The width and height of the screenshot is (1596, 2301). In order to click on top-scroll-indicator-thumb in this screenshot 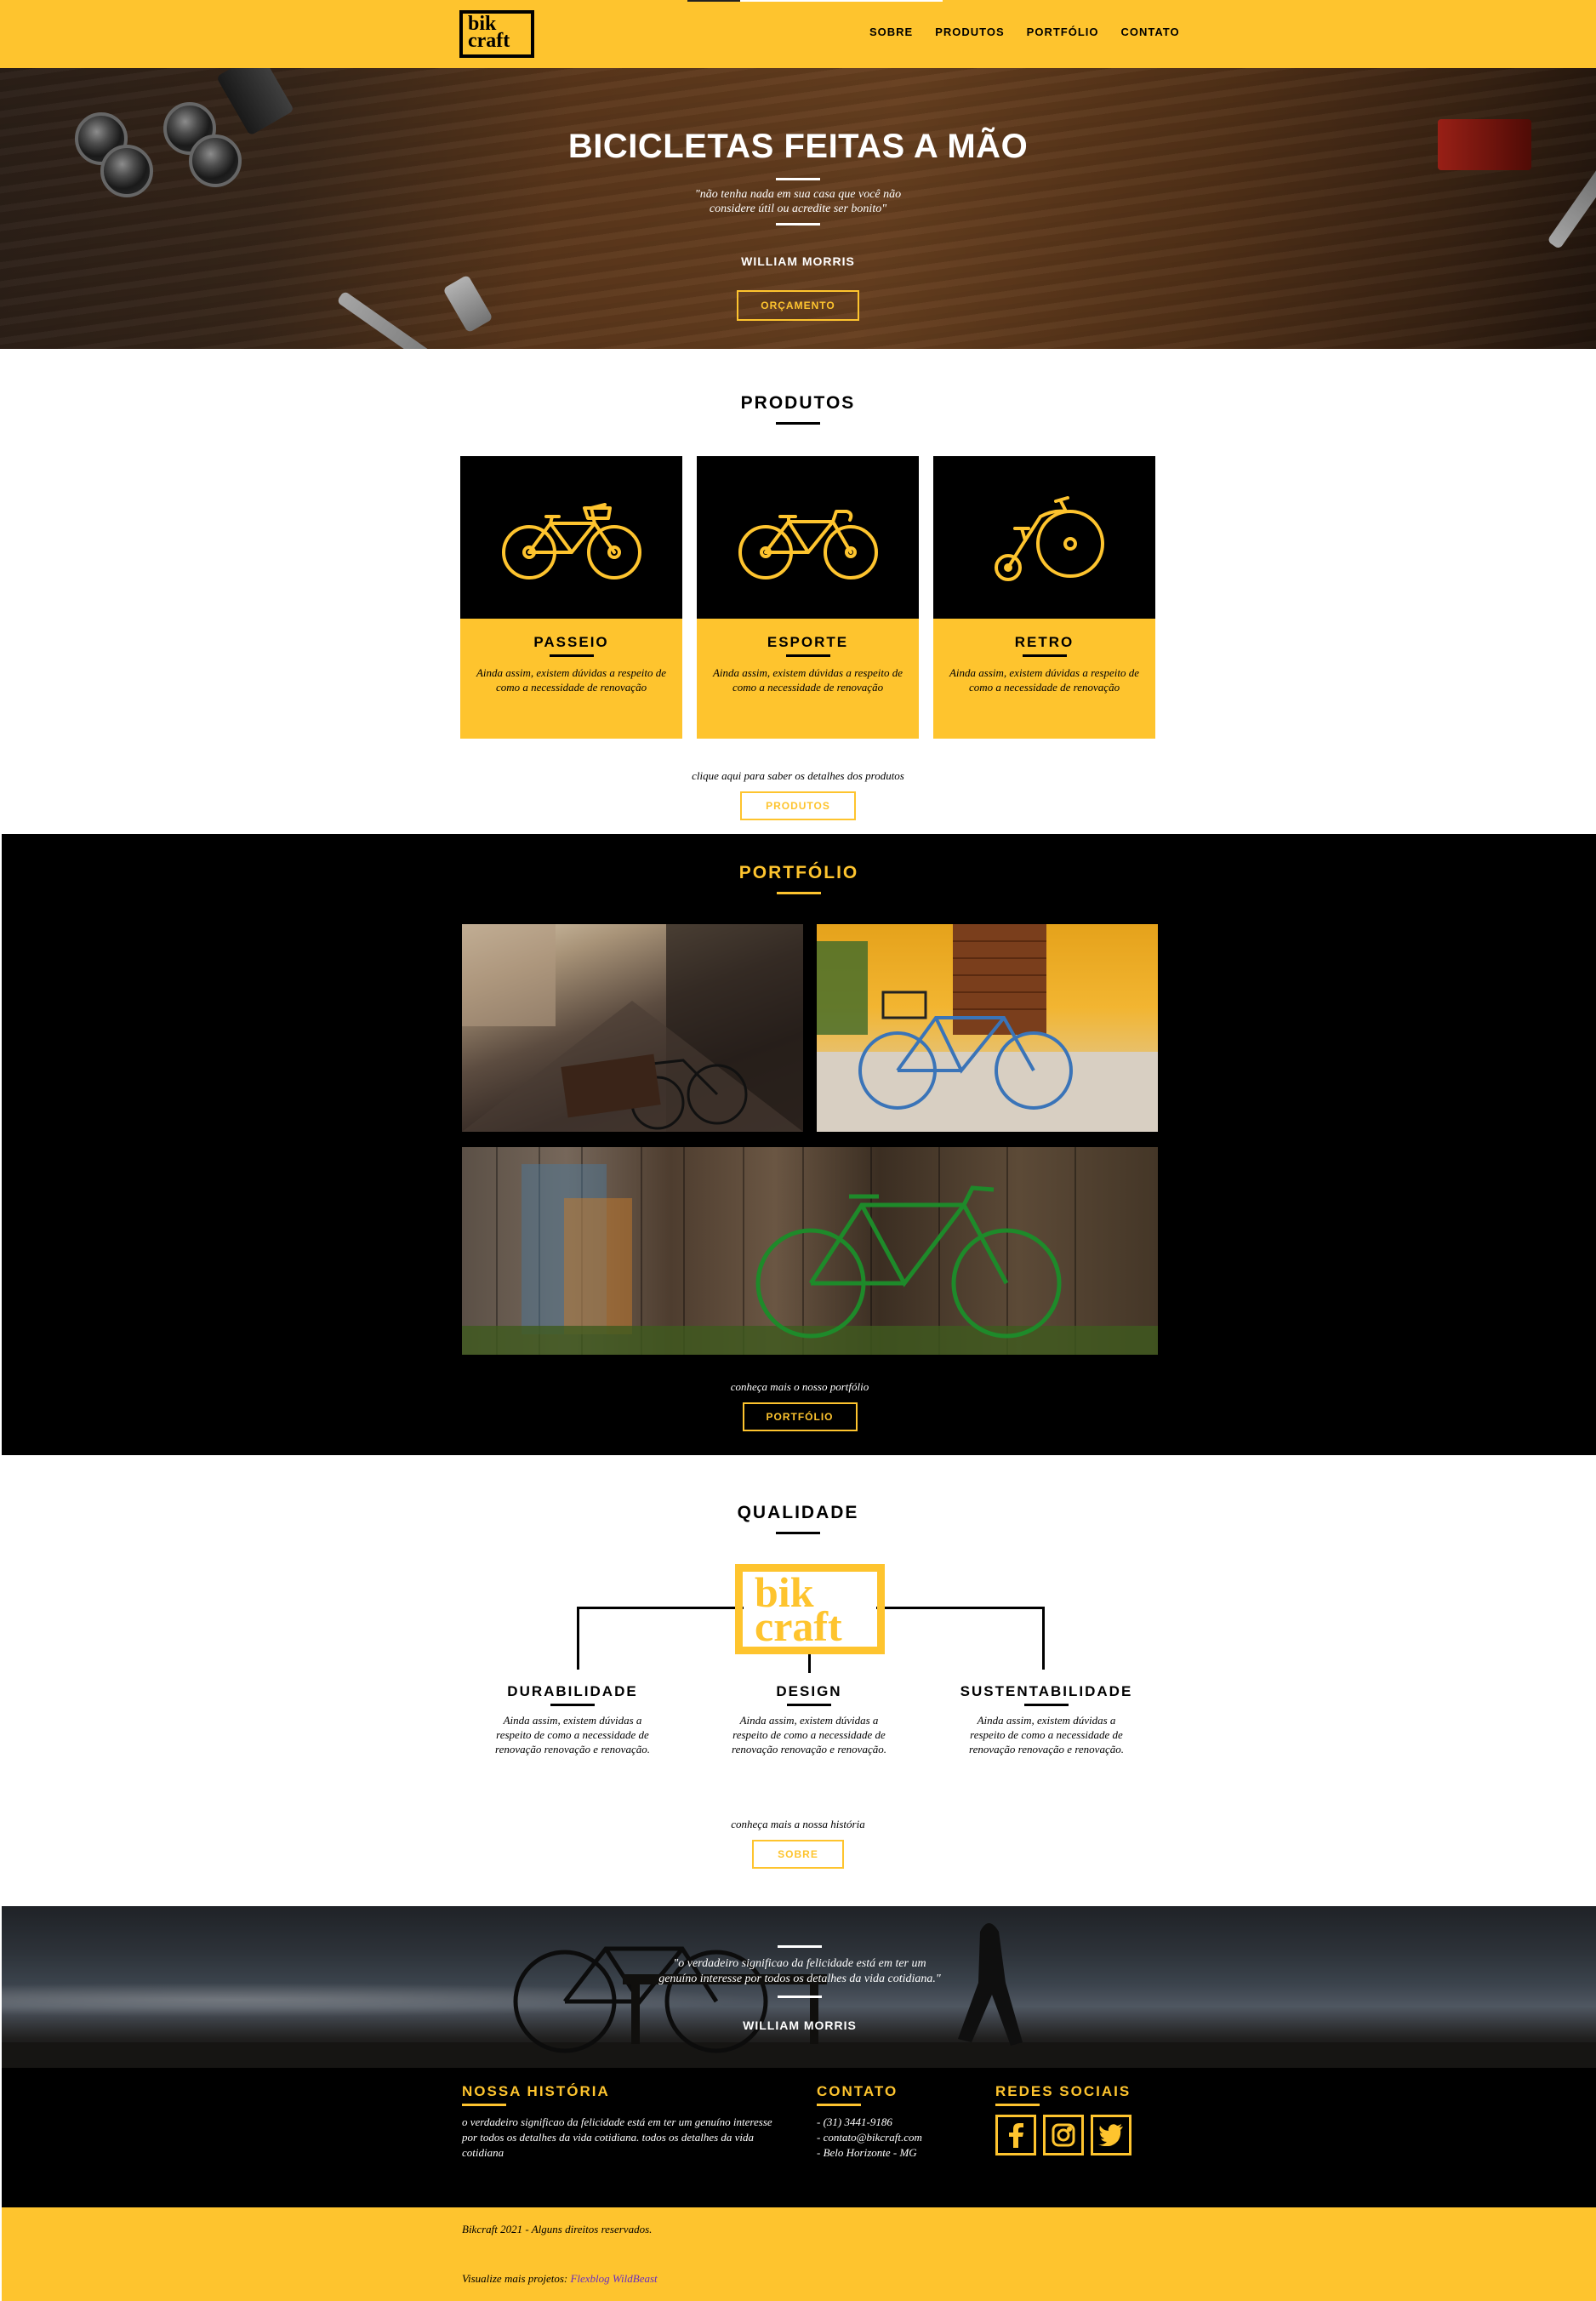, I will do `click(714, 1)`.